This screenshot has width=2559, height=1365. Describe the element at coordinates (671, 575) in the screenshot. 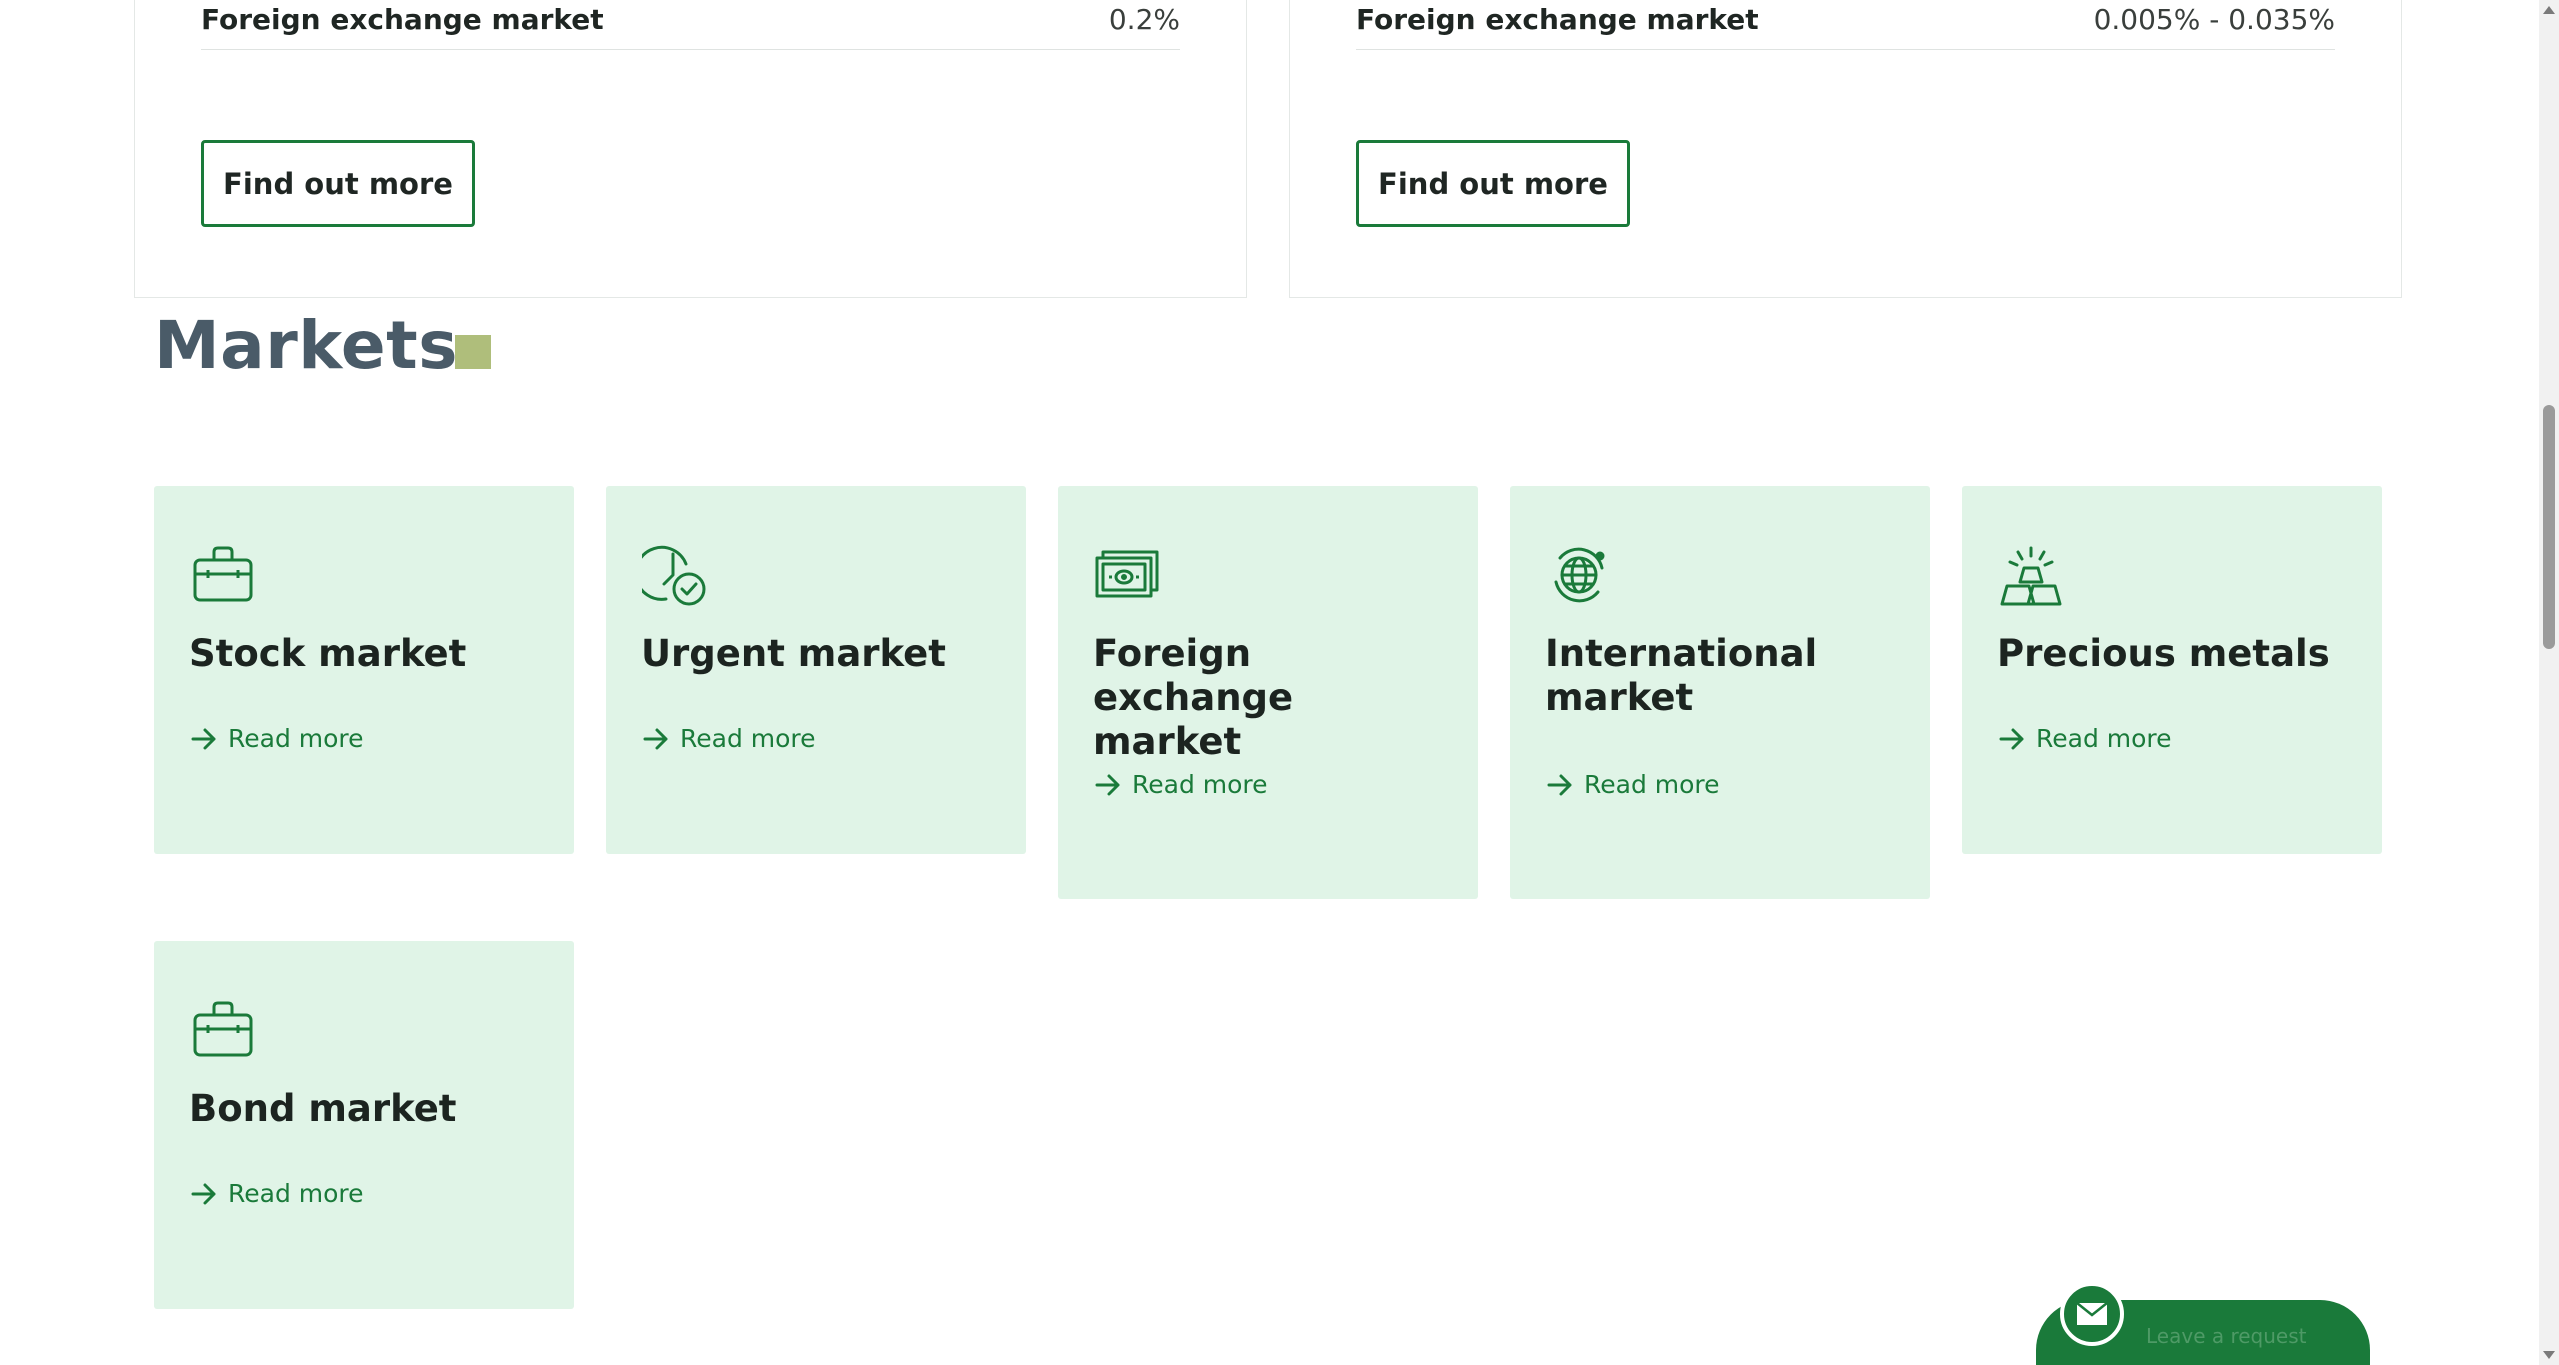

I see `clock-check-icon` at that location.